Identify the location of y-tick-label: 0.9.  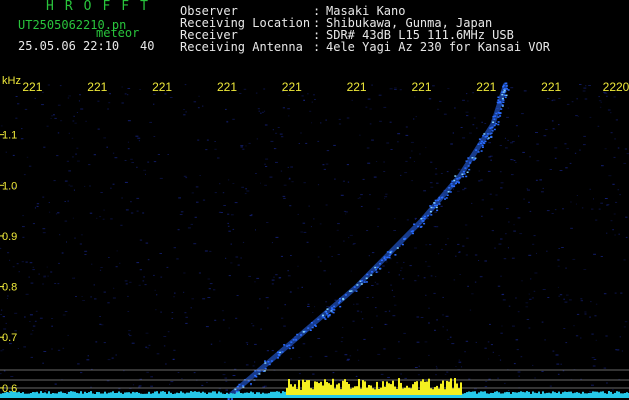
(9, 237).